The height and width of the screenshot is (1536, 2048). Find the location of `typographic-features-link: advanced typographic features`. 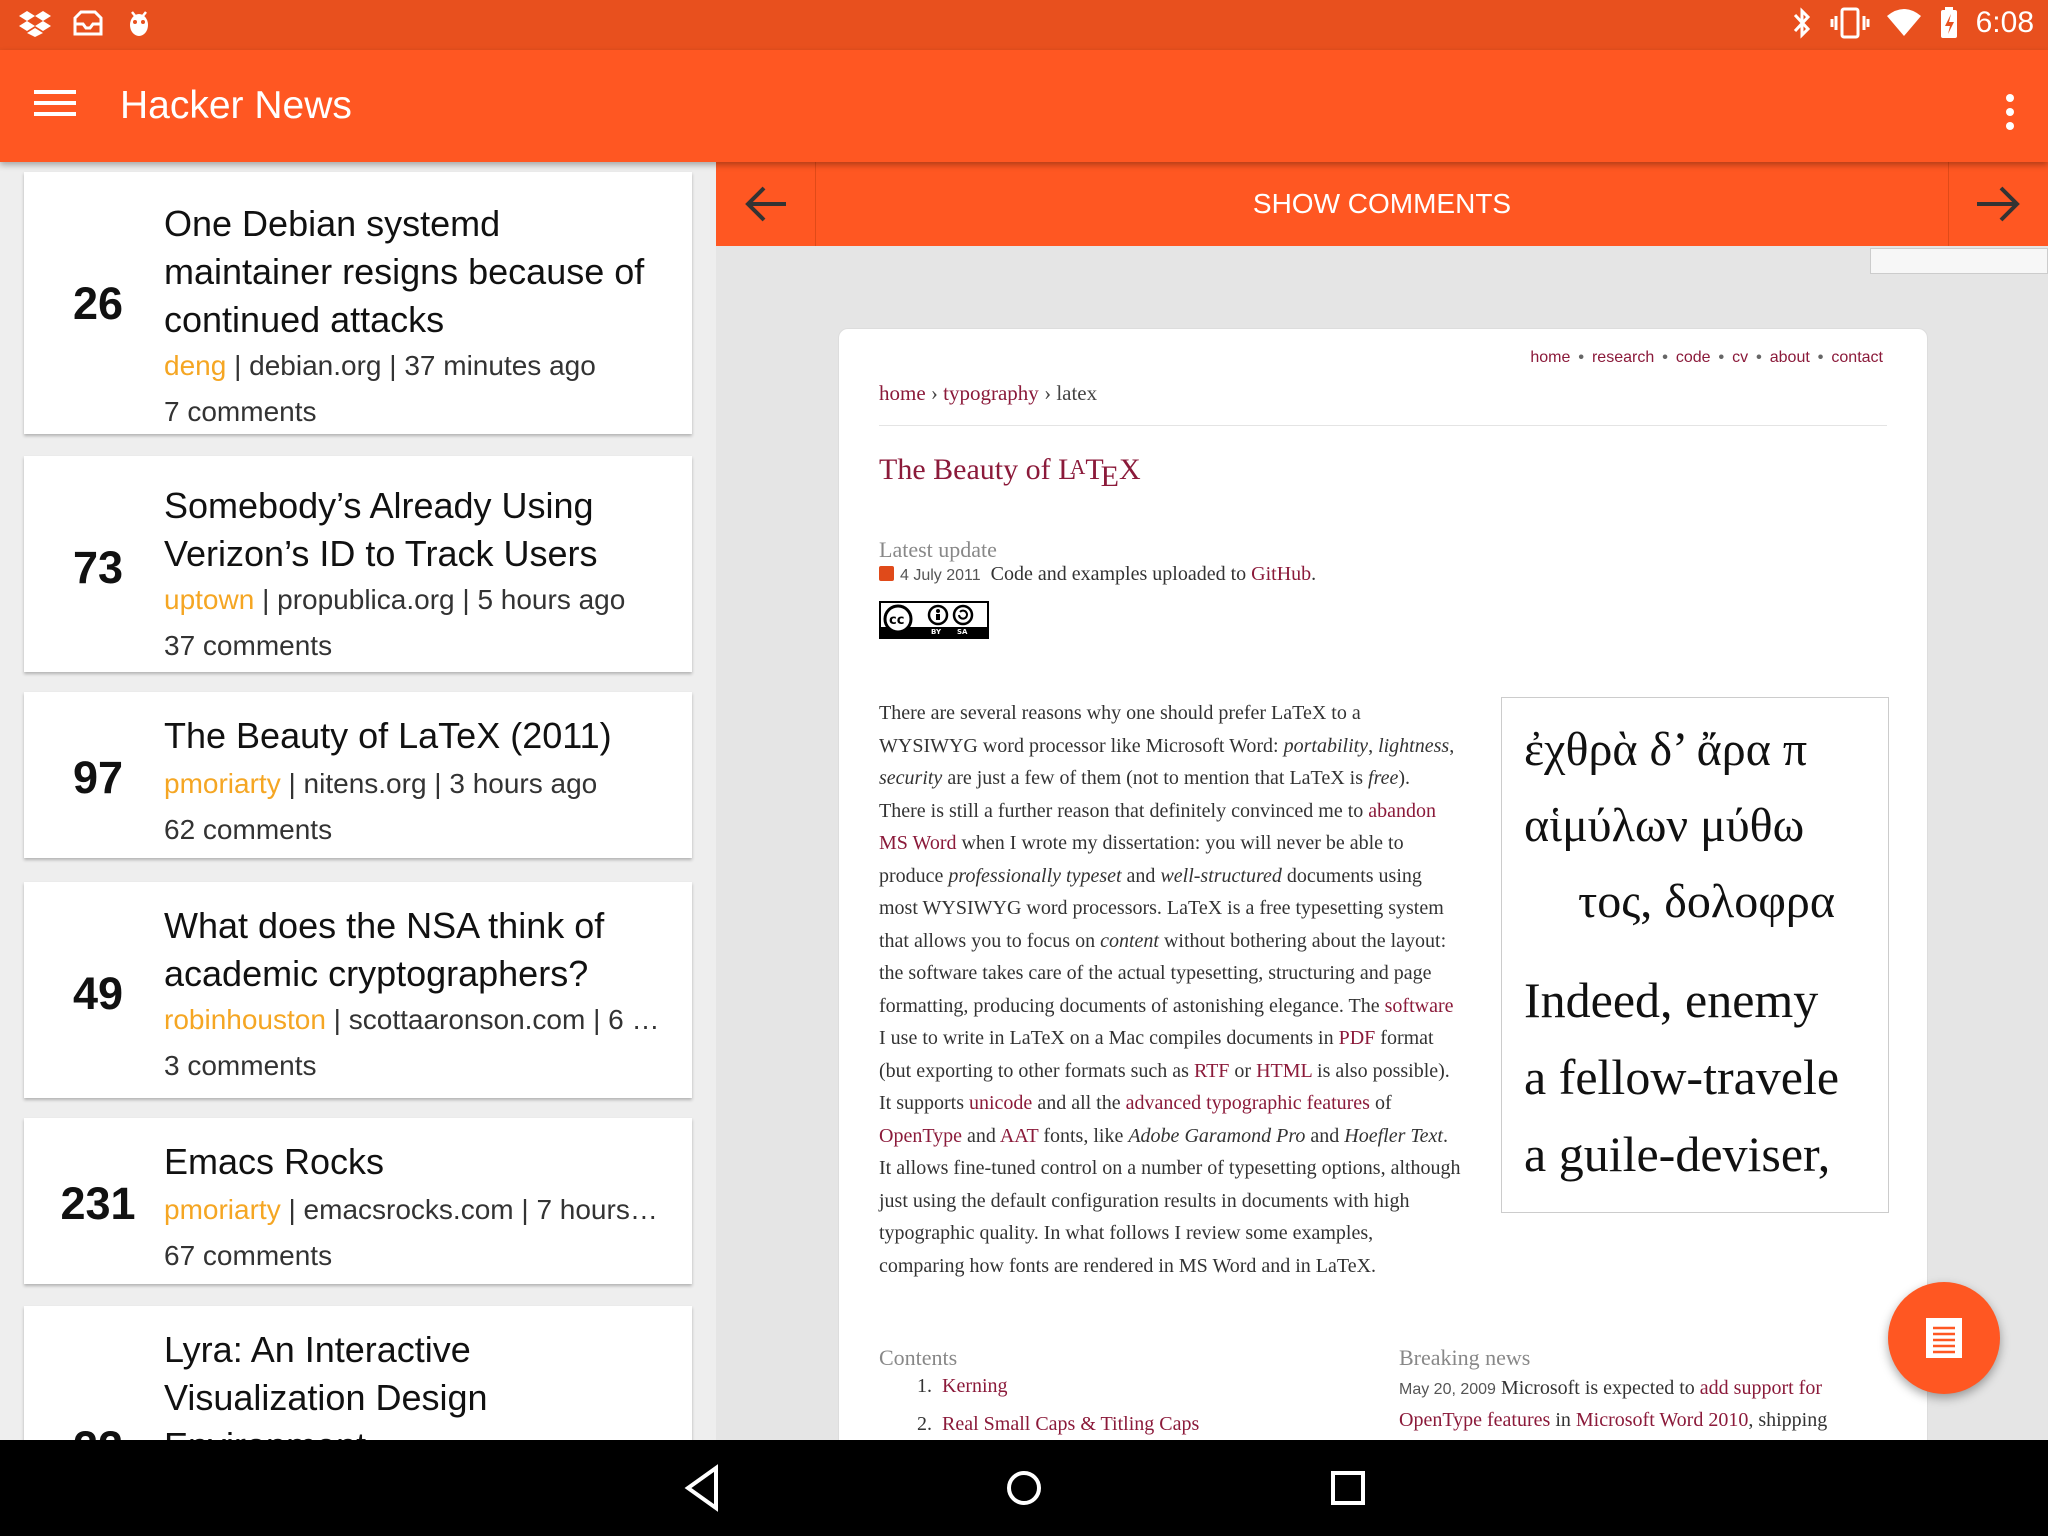

typographic-features-link: advanced typographic features is located at coordinates (1248, 1103).